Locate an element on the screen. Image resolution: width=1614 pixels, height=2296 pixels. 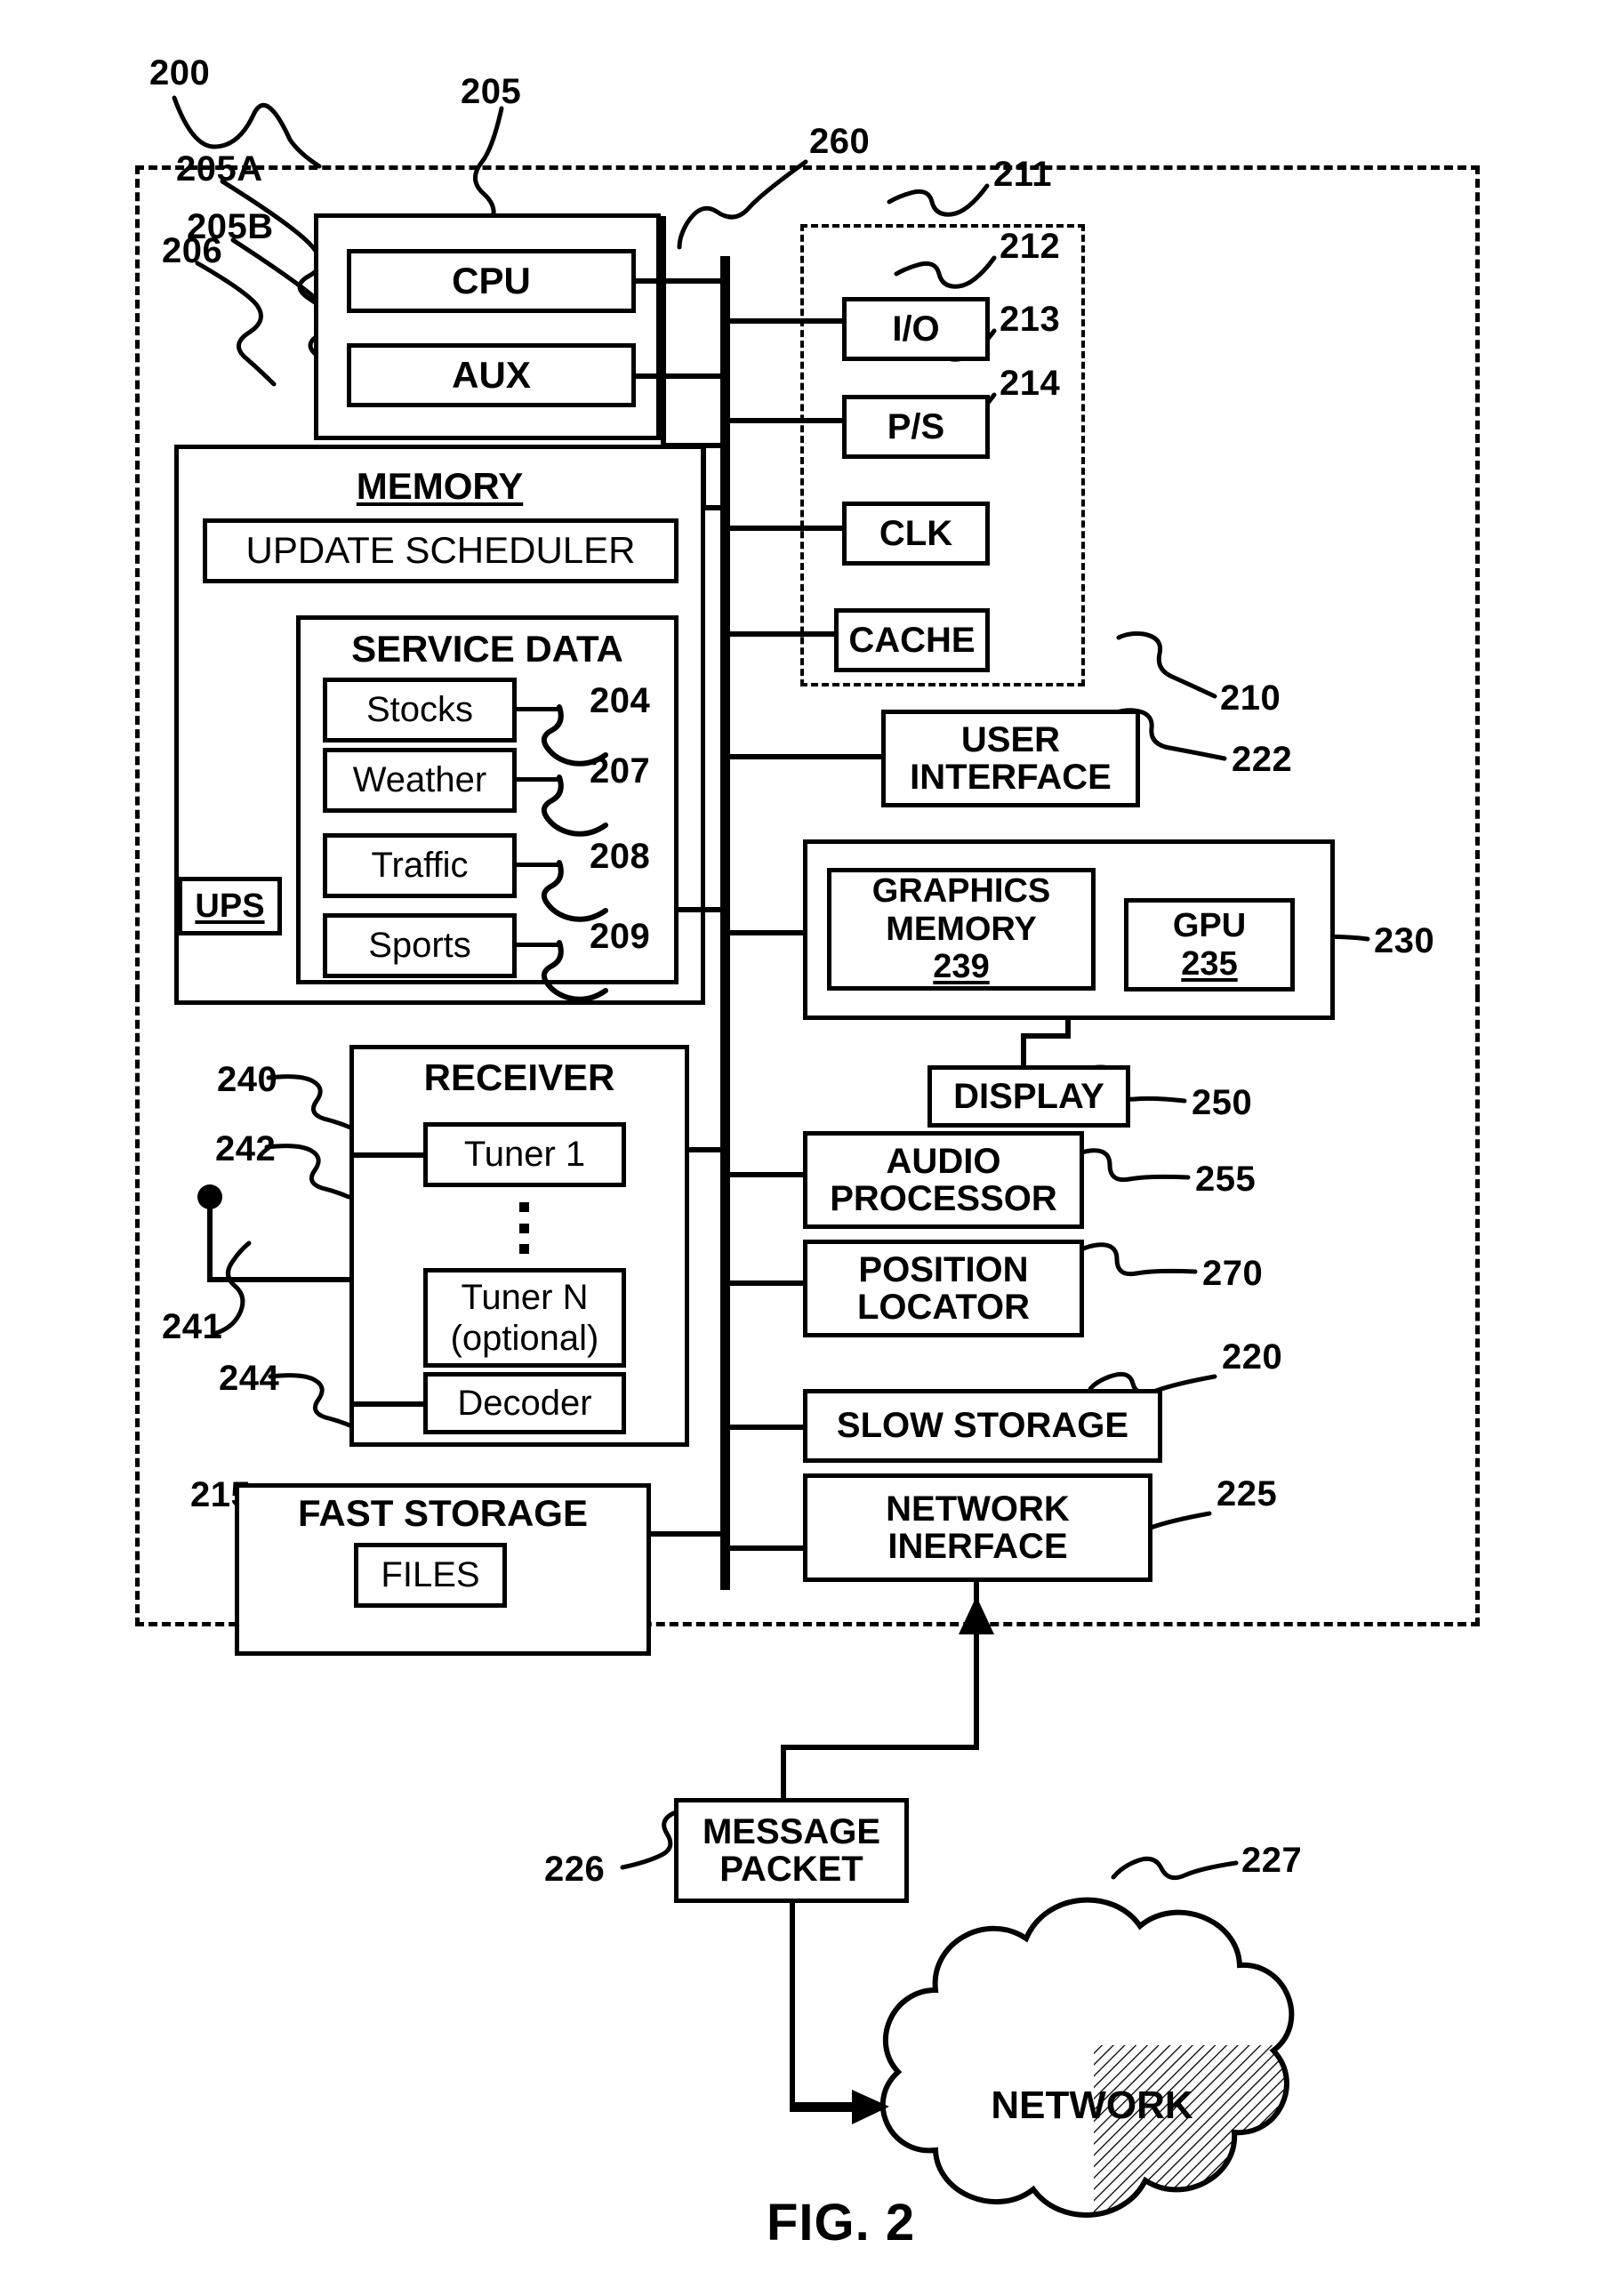
display-block: DISPLAY is located at coordinates (1028, 1096).